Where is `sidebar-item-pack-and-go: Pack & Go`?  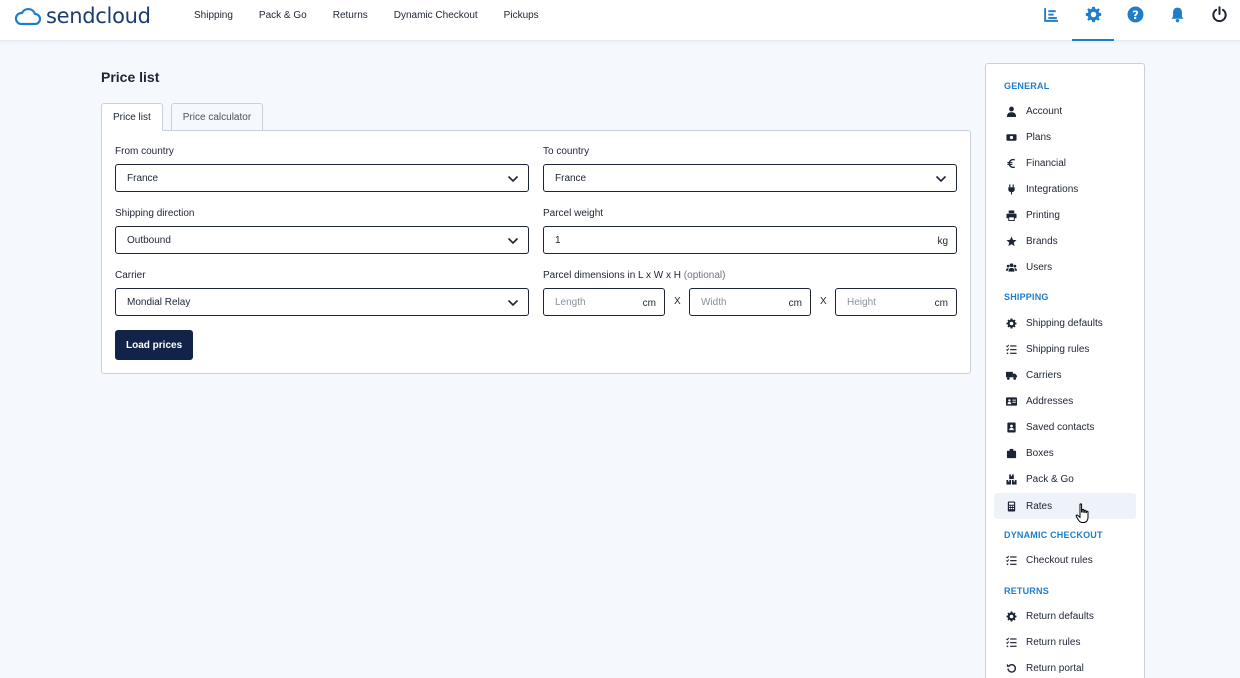
sidebar-item-pack-and-go: Pack & Go is located at coordinates (1065, 479).